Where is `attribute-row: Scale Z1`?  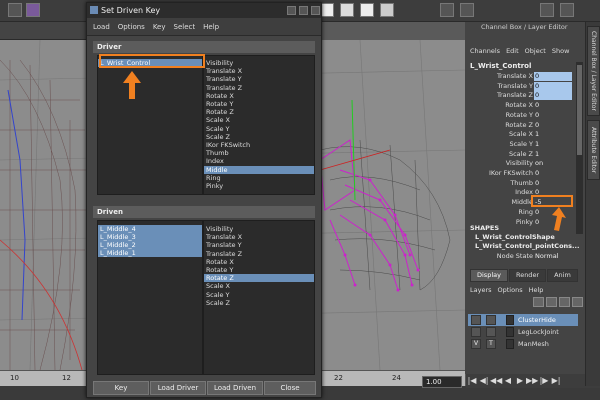 attribute-row: Scale Z1 is located at coordinates (525, 154).